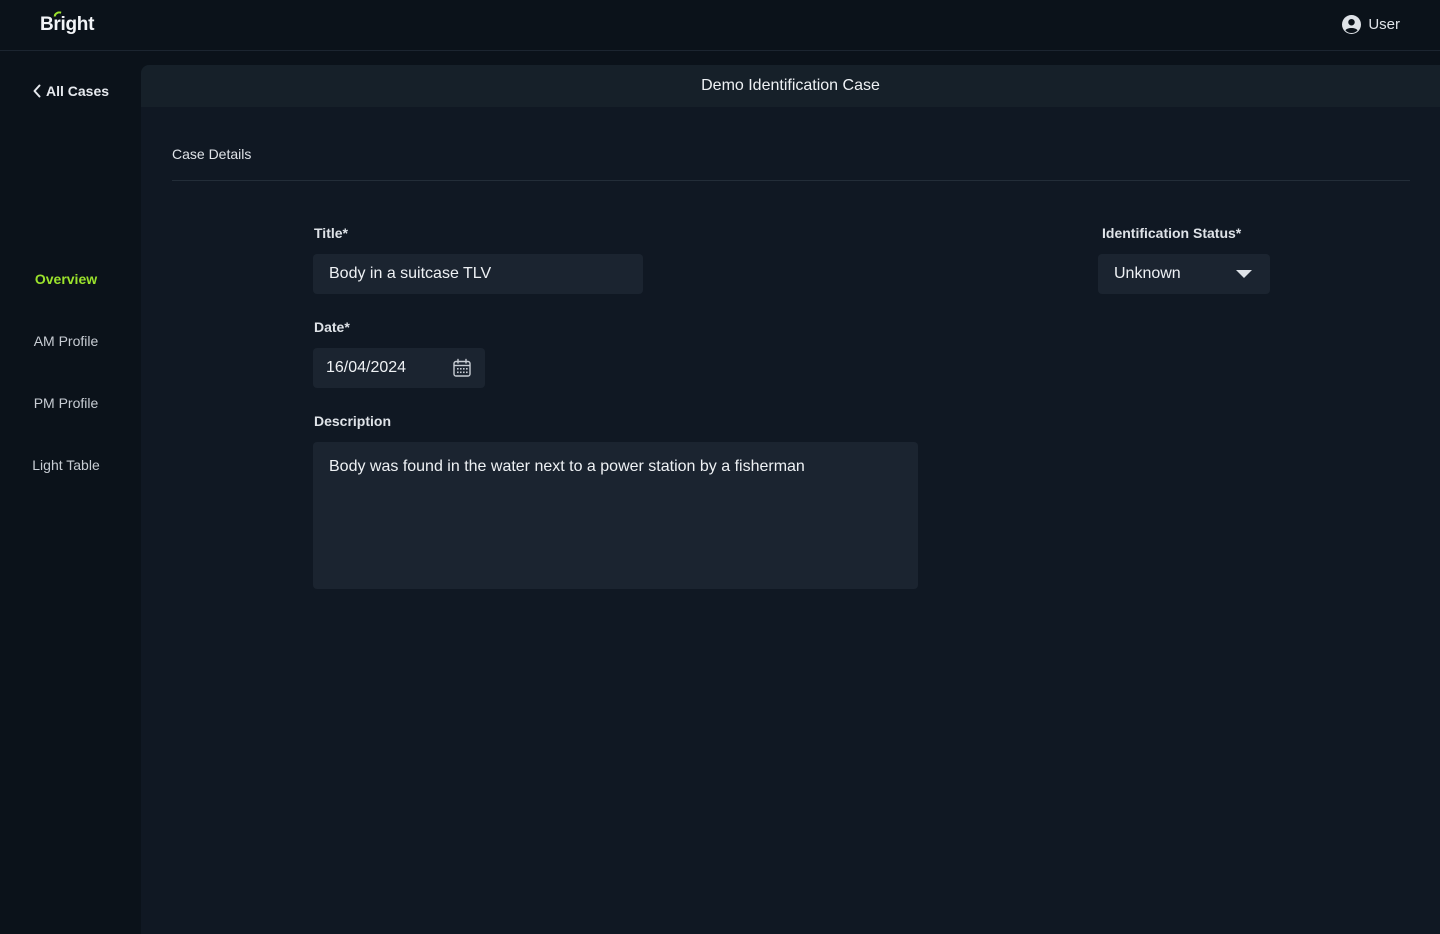 This screenshot has width=1440, height=934. What do you see at coordinates (331, 233) in the screenshot?
I see `title-label: Title*` at bounding box center [331, 233].